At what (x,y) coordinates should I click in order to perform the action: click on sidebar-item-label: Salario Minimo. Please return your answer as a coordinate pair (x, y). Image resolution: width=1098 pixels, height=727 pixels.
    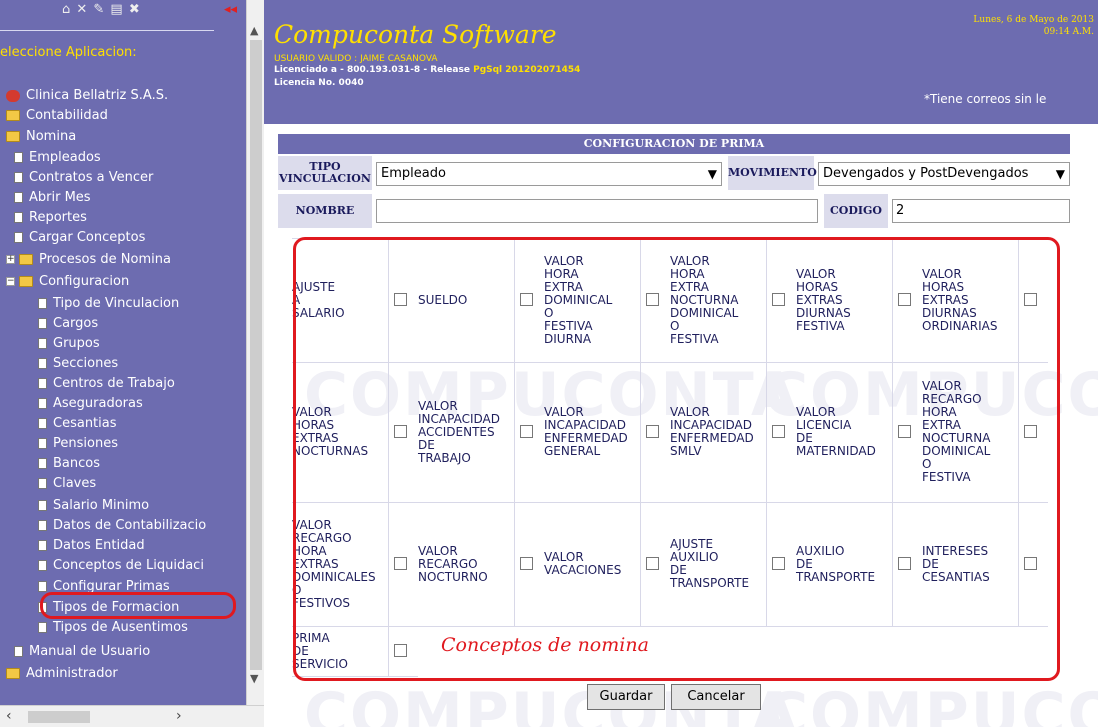
    Looking at the image, I should click on (101, 505).